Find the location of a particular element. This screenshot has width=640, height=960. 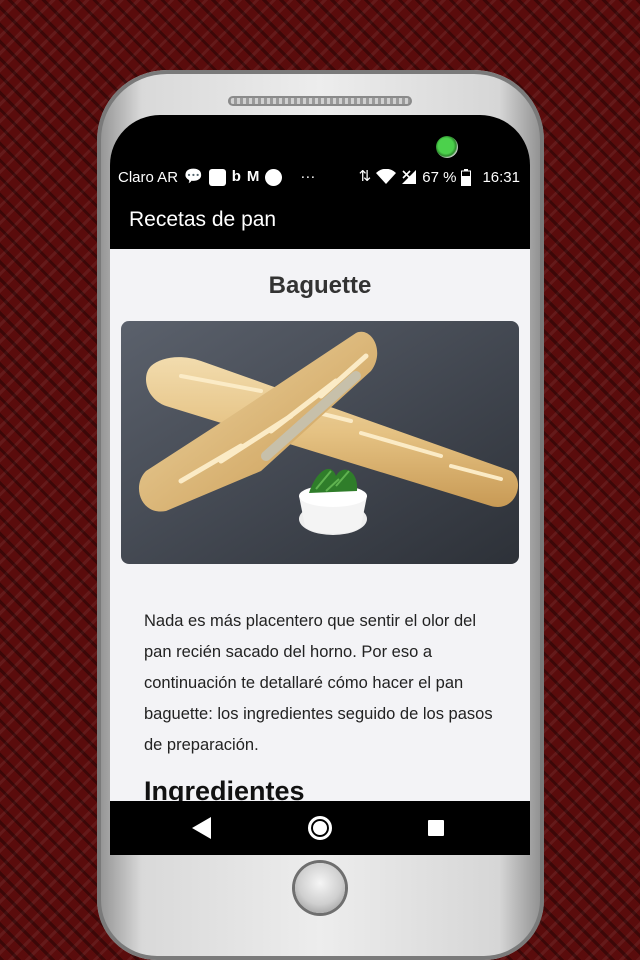

camera-led is located at coordinates (447, 147).